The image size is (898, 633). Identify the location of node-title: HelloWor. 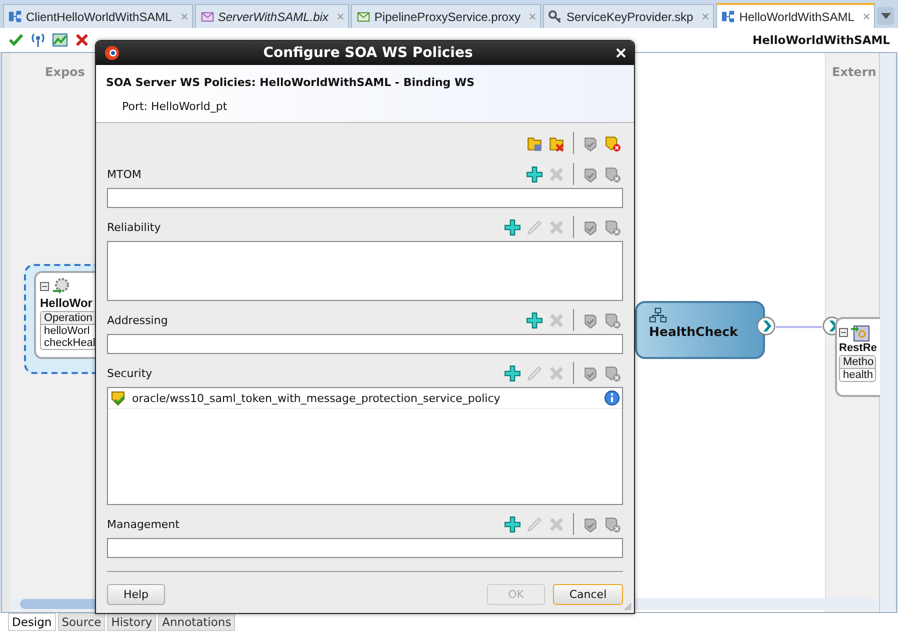
(67, 303).